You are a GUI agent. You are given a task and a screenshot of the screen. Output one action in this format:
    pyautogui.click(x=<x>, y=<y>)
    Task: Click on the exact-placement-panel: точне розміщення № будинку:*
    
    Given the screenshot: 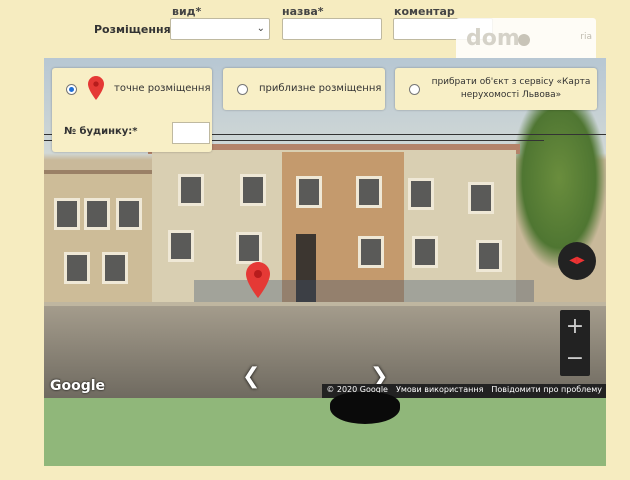 What is the action you would take?
    pyautogui.click(x=132, y=110)
    